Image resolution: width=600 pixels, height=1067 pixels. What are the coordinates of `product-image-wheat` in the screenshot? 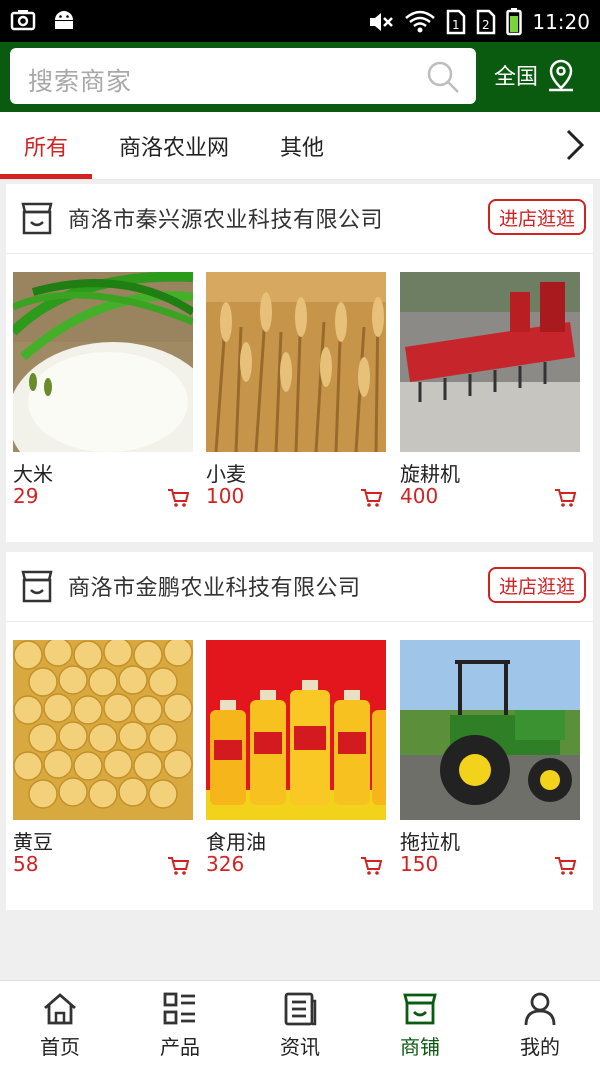 It's located at (296, 362).